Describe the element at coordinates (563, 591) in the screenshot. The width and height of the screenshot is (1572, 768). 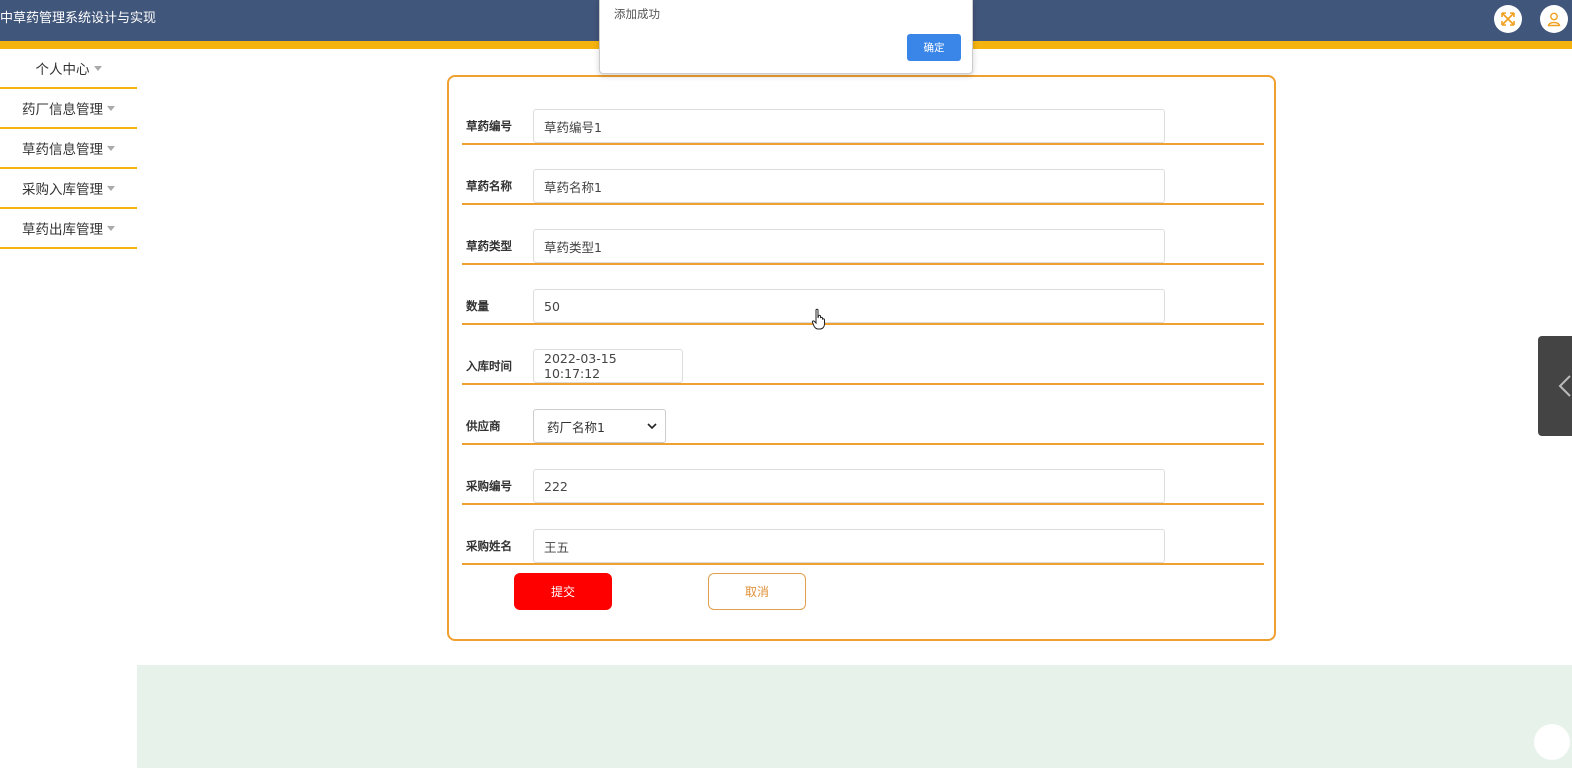
I see `submit-button: 提交` at that location.